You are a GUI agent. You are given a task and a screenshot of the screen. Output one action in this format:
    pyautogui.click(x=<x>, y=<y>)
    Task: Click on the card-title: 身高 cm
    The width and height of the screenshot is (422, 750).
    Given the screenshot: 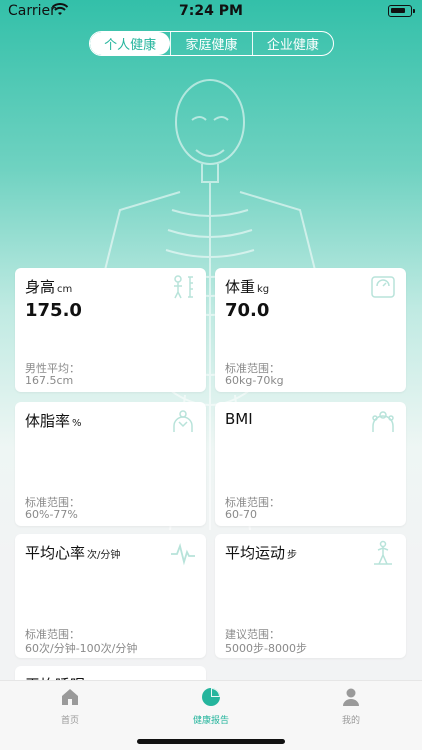 What is the action you would take?
    pyautogui.click(x=49, y=287)
    